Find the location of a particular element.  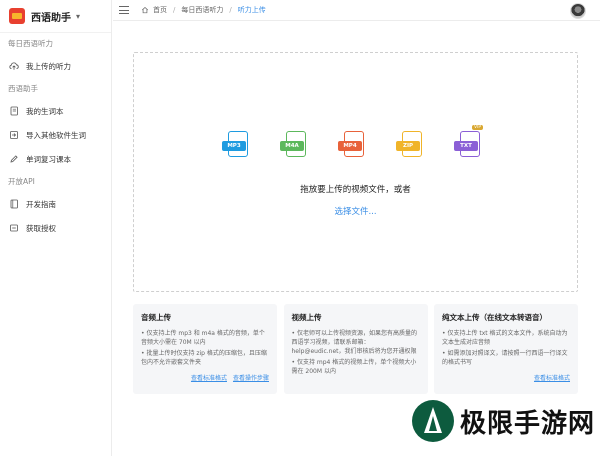

breadcrumb-daily-listening: 每日西语听力 is located at coordinates (202, 10).